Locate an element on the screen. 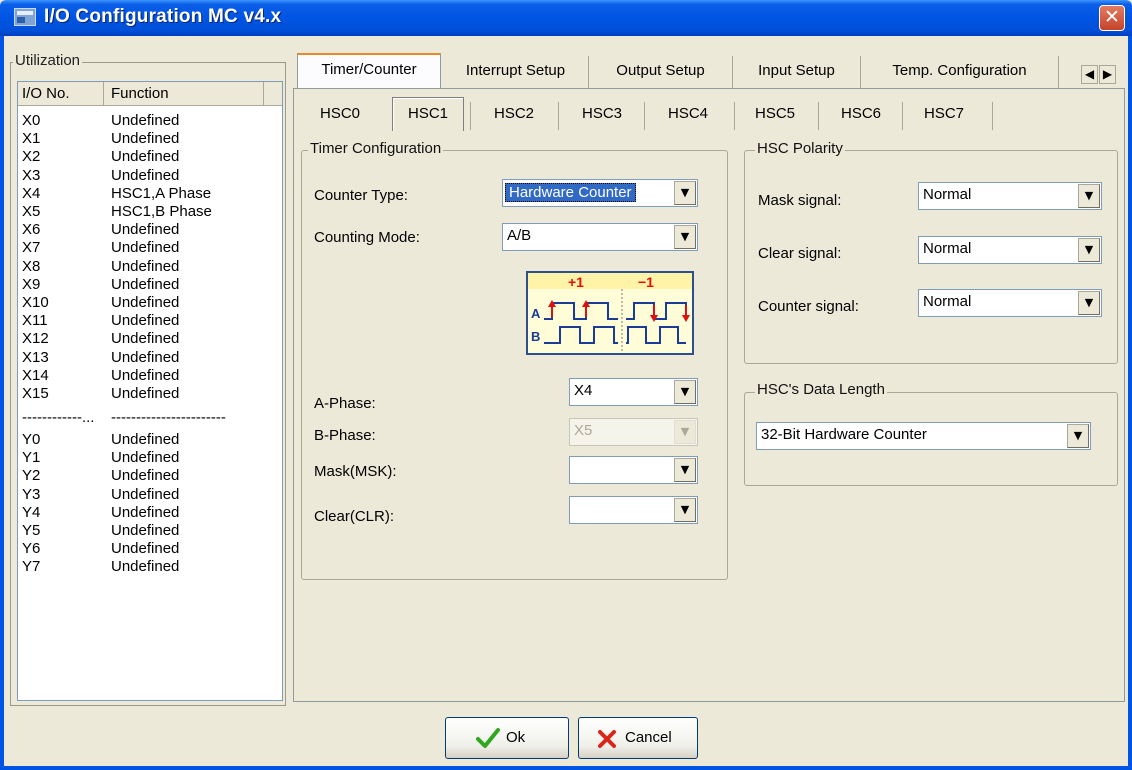 The width and height of the screenshot is (1132, 770). close-button: ✕ is located at coordinates (1112, 18).